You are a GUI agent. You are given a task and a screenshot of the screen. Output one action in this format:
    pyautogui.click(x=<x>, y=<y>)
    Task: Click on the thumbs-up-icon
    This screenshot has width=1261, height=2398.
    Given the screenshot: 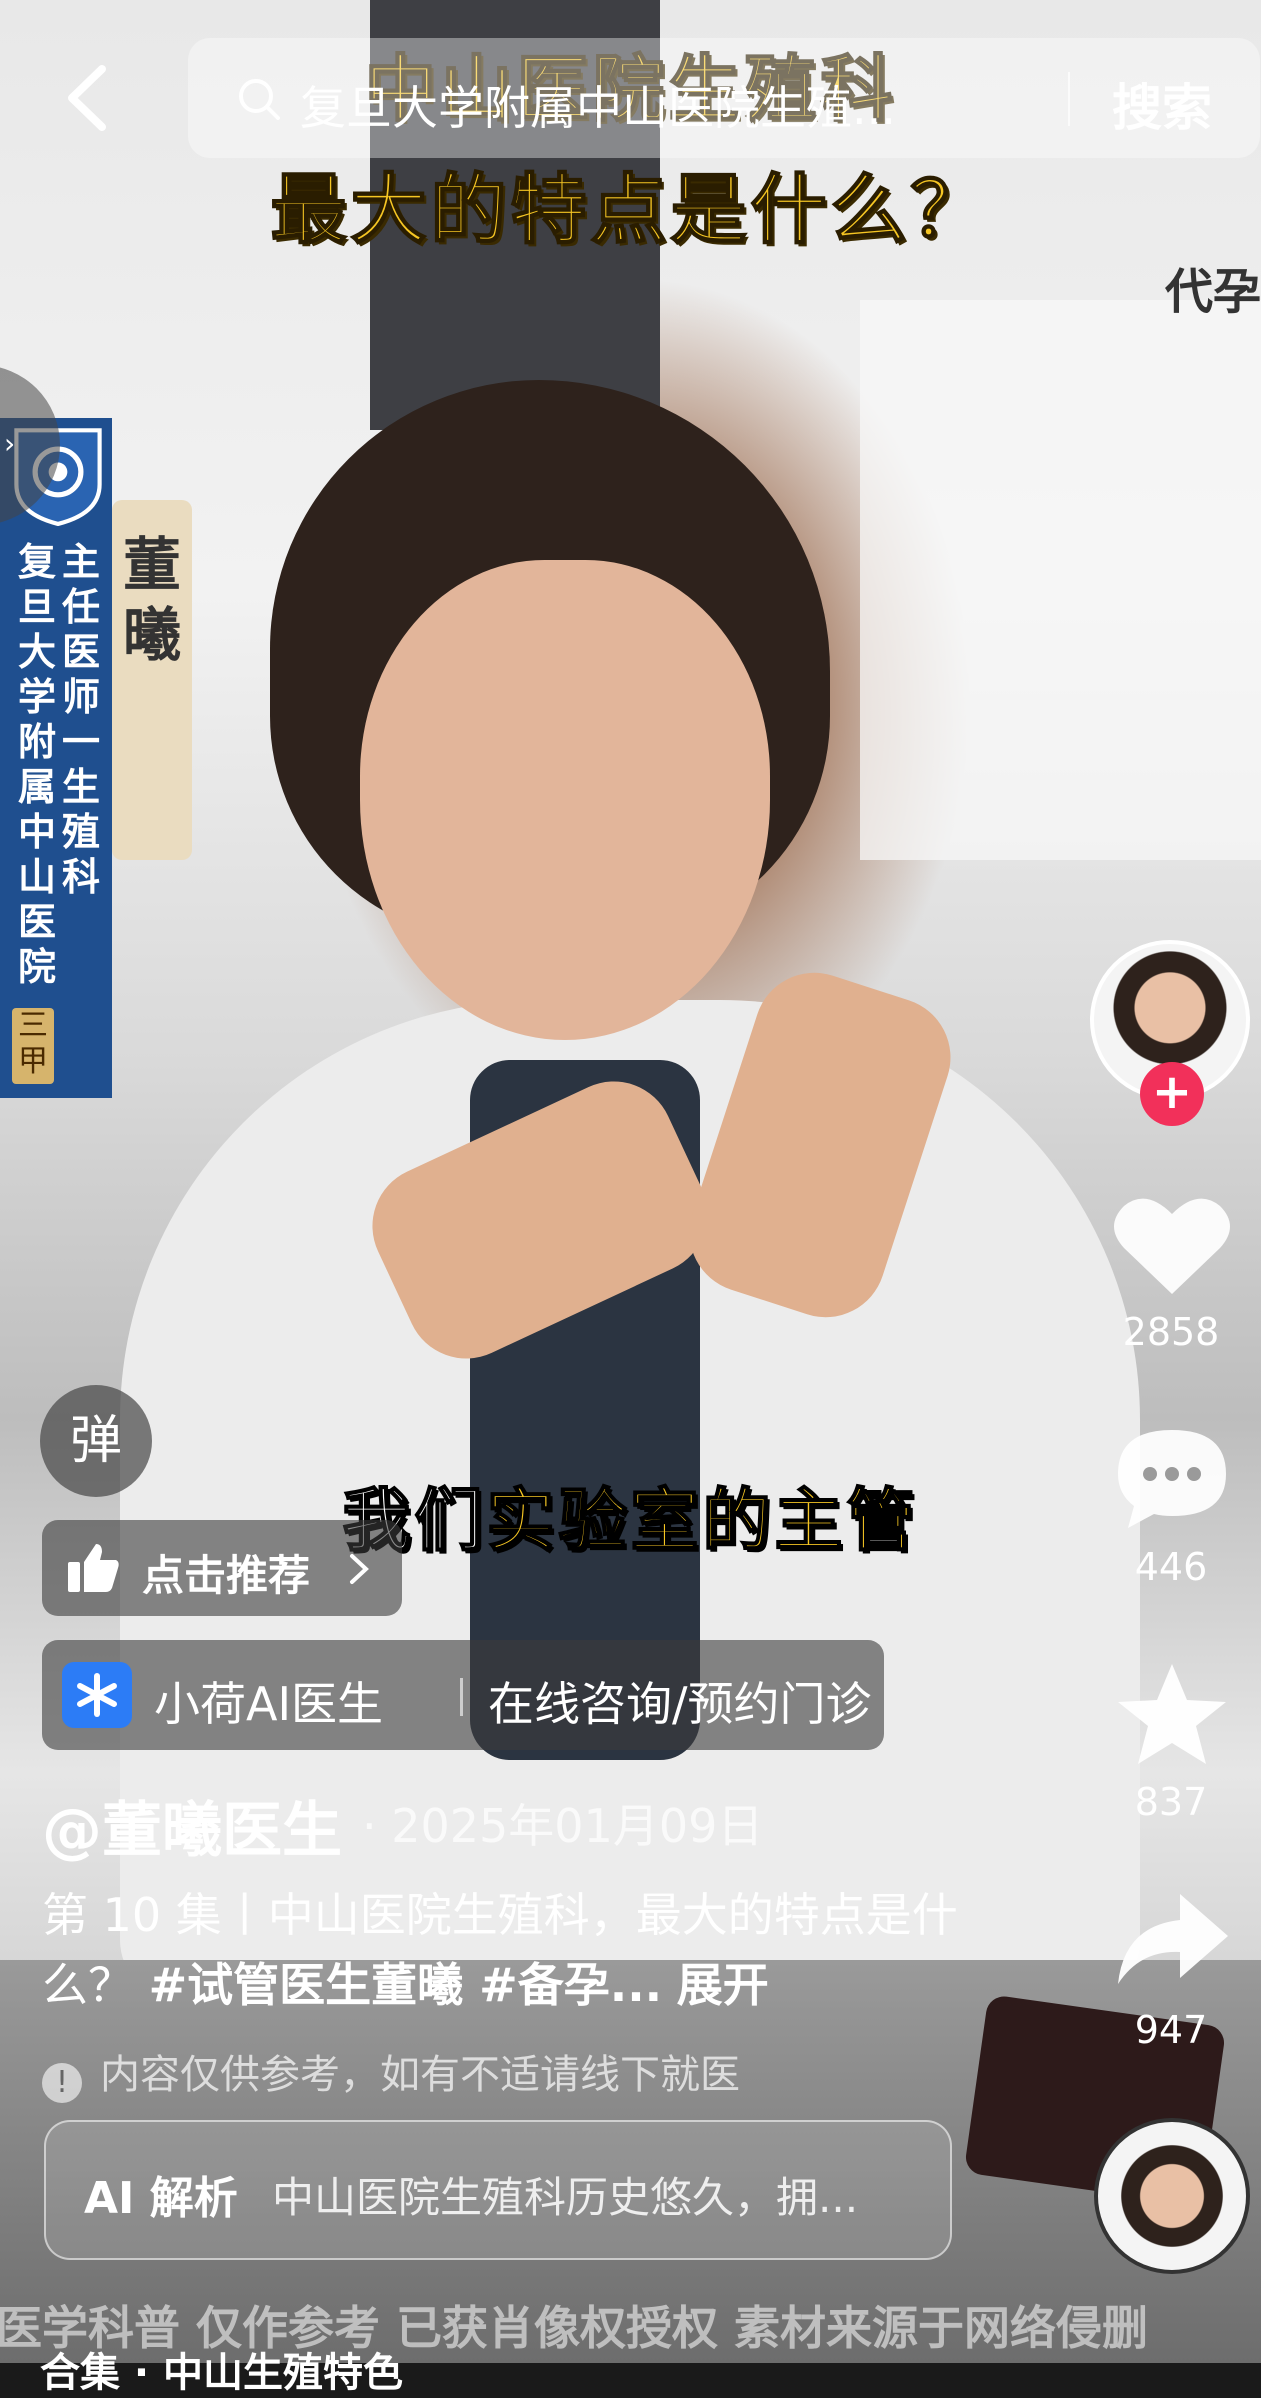 What is the action you would take?
    pyautogui.click(x=93, y=1568)
    